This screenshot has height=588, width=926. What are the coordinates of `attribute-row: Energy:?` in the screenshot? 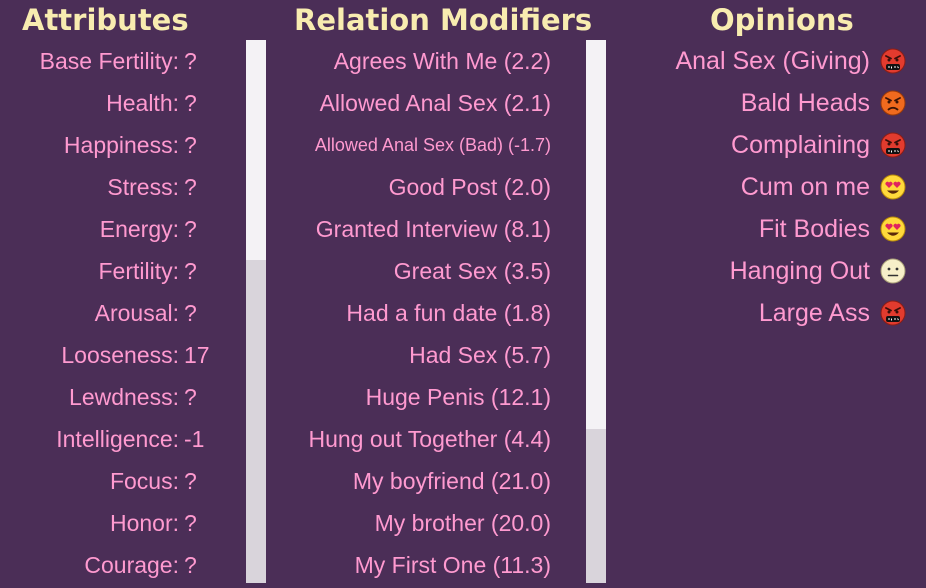 It's located at (120, 229).